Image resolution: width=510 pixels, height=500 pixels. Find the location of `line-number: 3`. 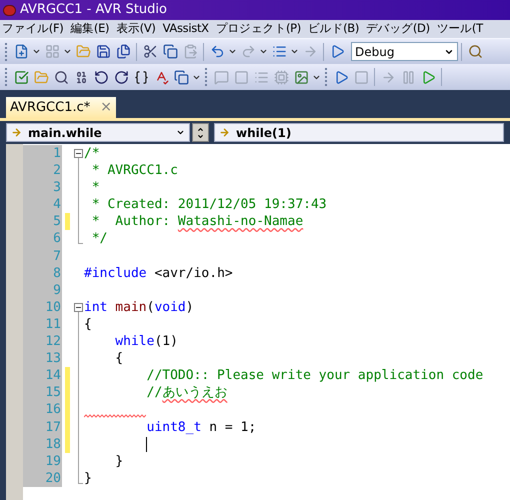

line-number: 3 is located at coordinates (42, 187).